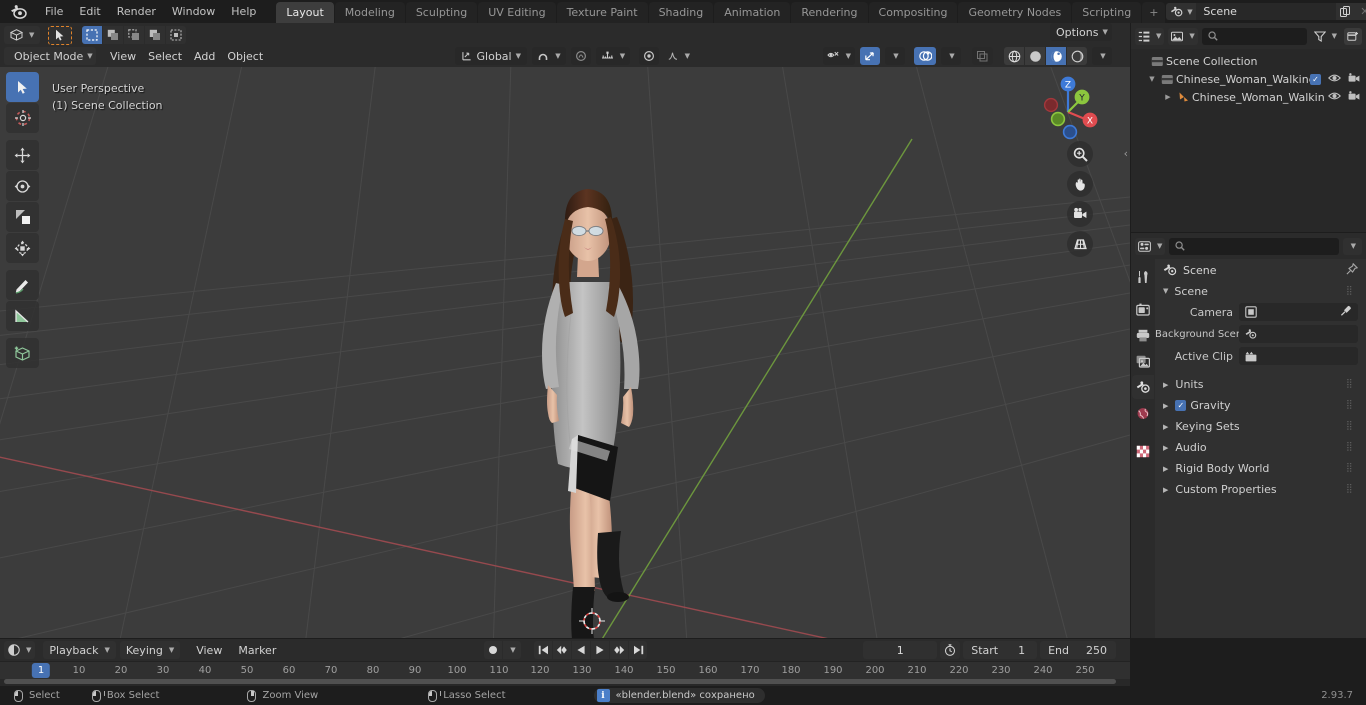 The image size is (1366, 705). I want to click on tab-geometry-nodes: Geometry Nodes, so click(1015, 12).